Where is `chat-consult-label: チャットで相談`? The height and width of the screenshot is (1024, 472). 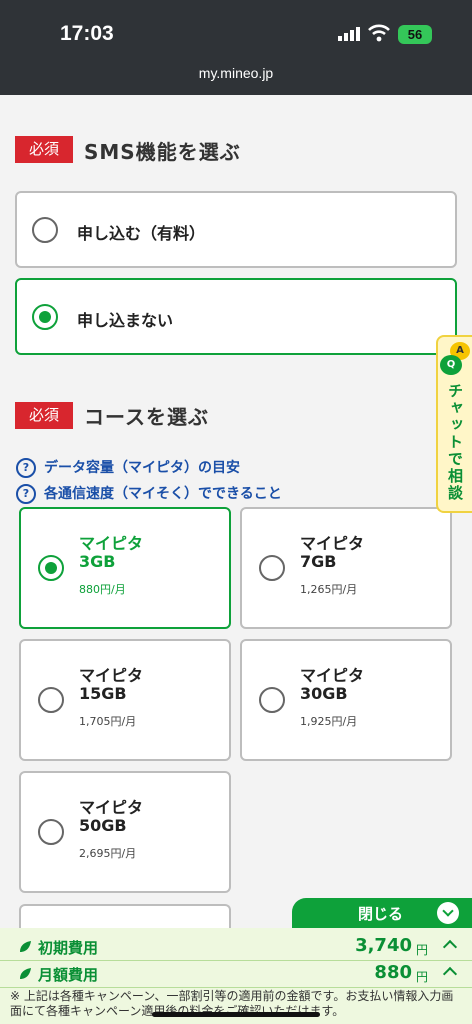 chat-consult-label: チャットで相談 is located at coordinates (455, 442).